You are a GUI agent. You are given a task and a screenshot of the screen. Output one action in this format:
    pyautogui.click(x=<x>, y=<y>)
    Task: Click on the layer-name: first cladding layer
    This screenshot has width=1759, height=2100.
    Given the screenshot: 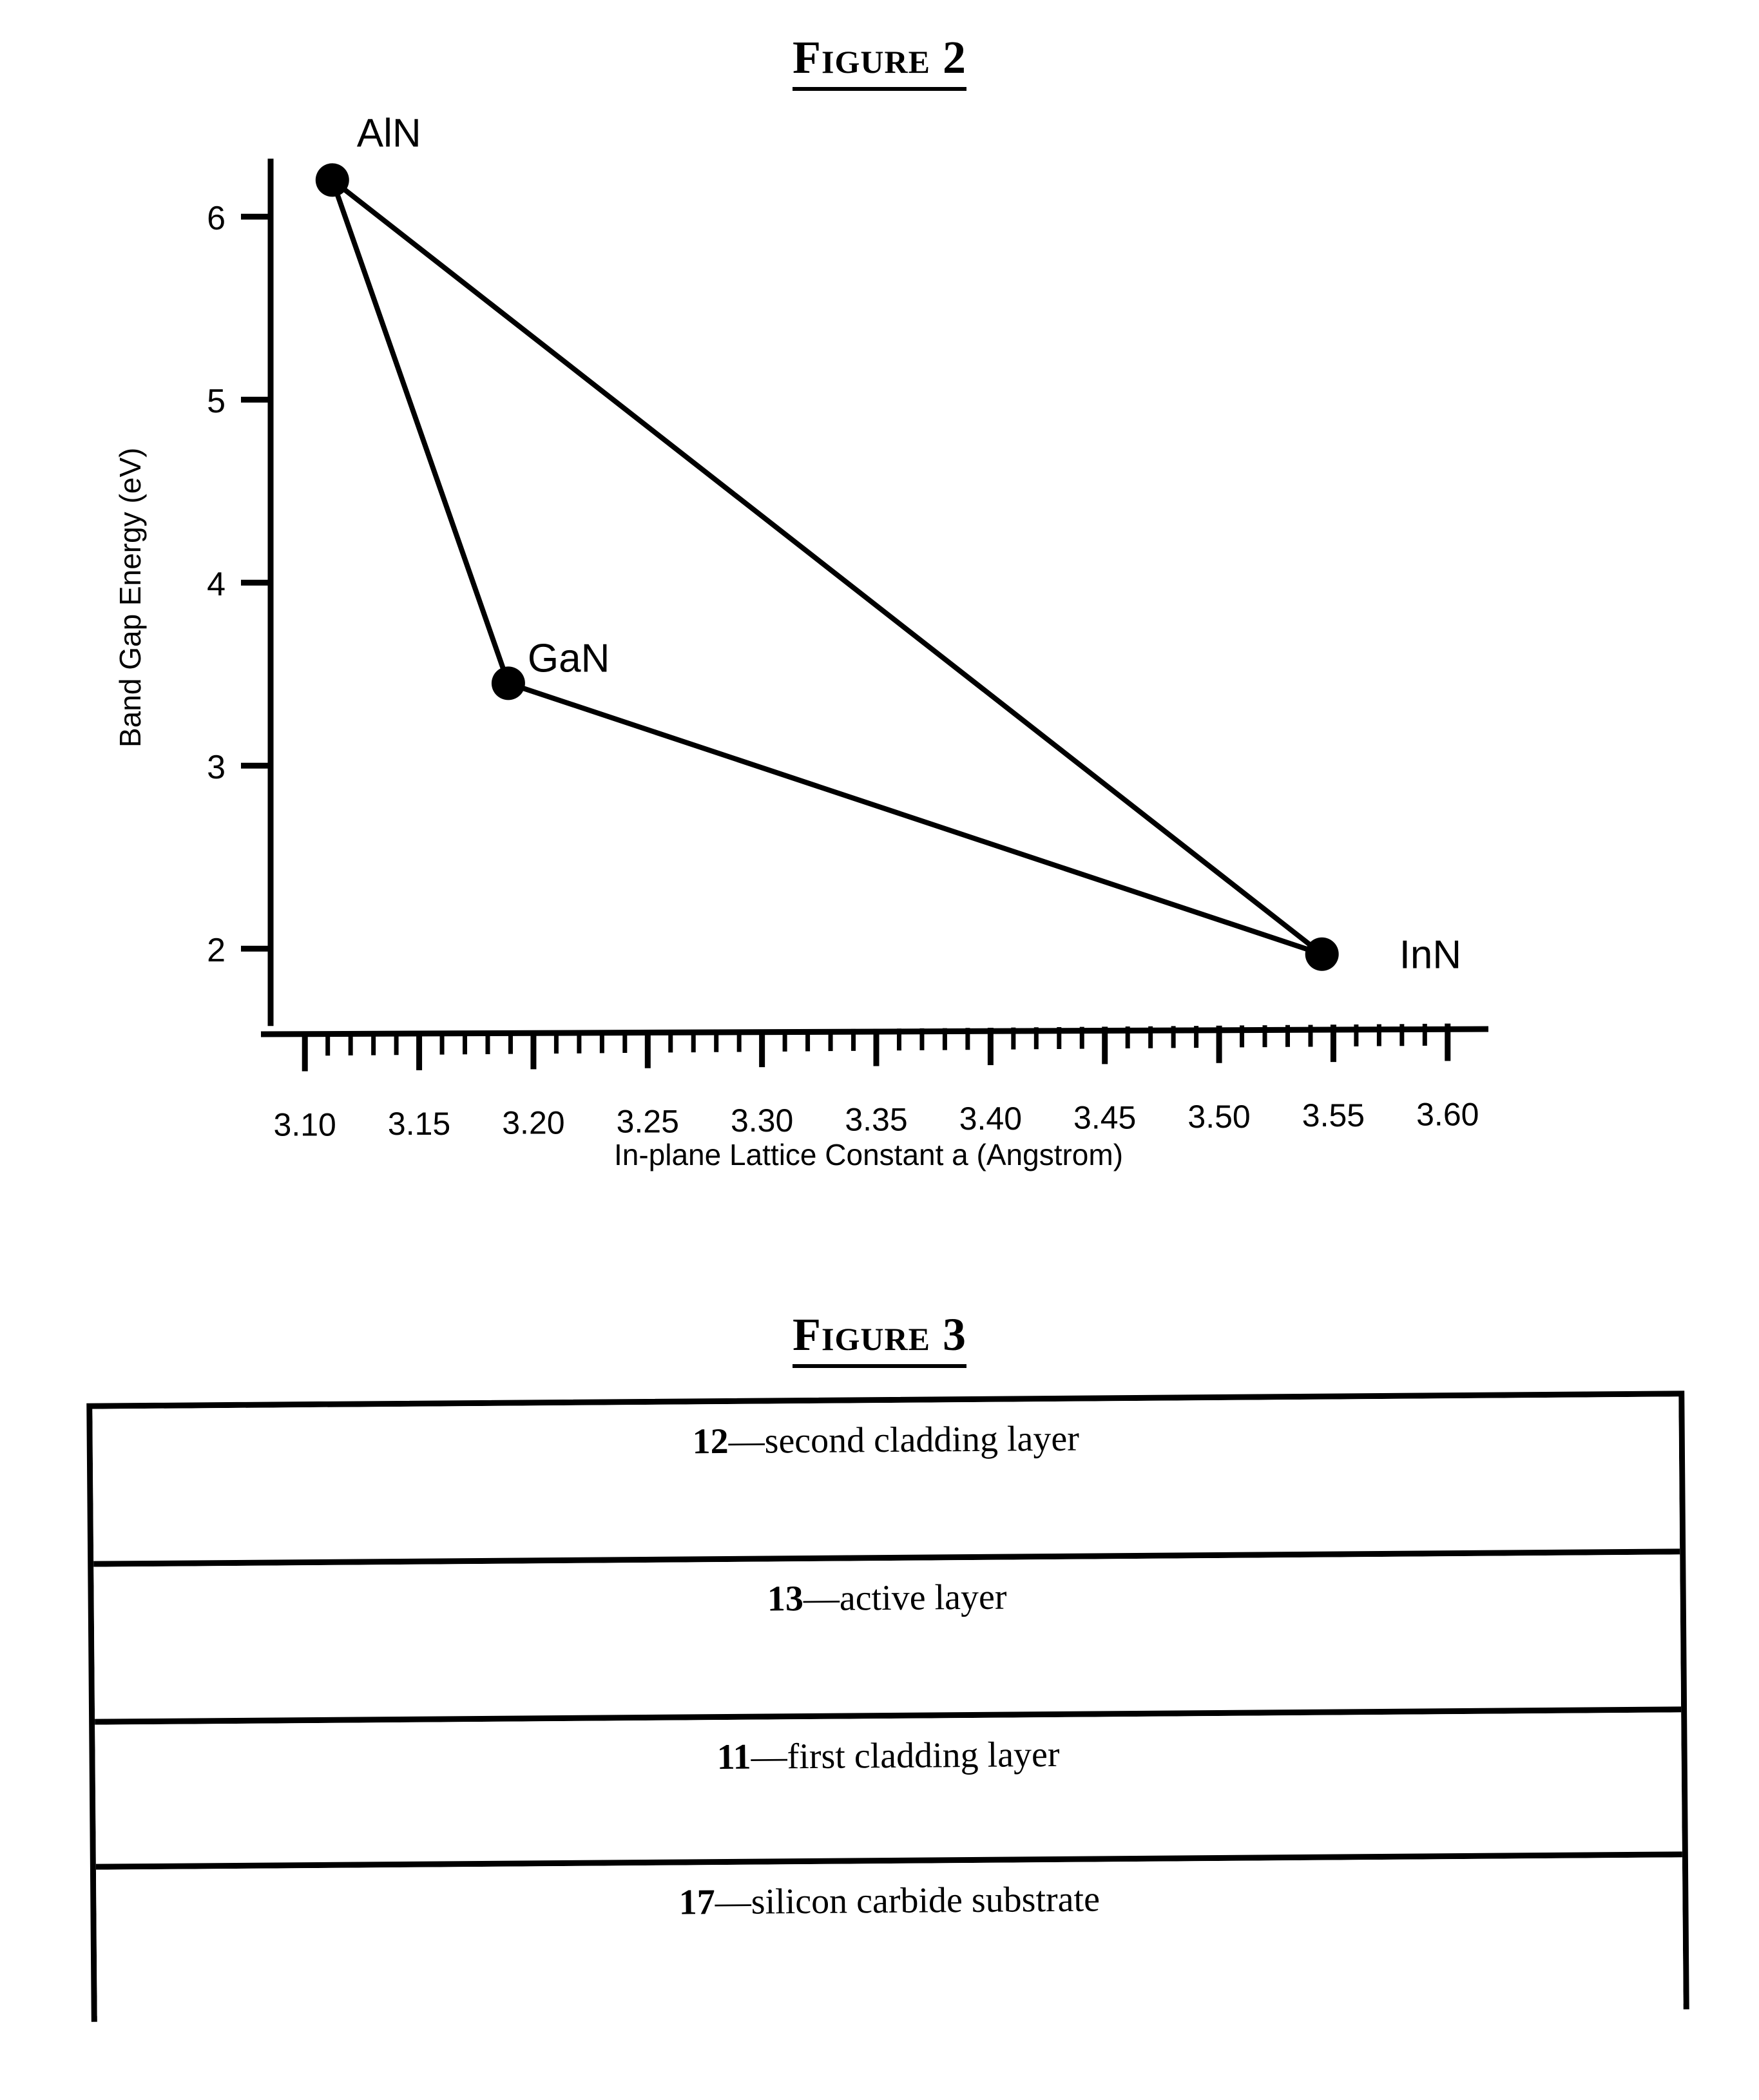 What is the action you would take?
    pyautogui.click(x=923, y=1755)
    